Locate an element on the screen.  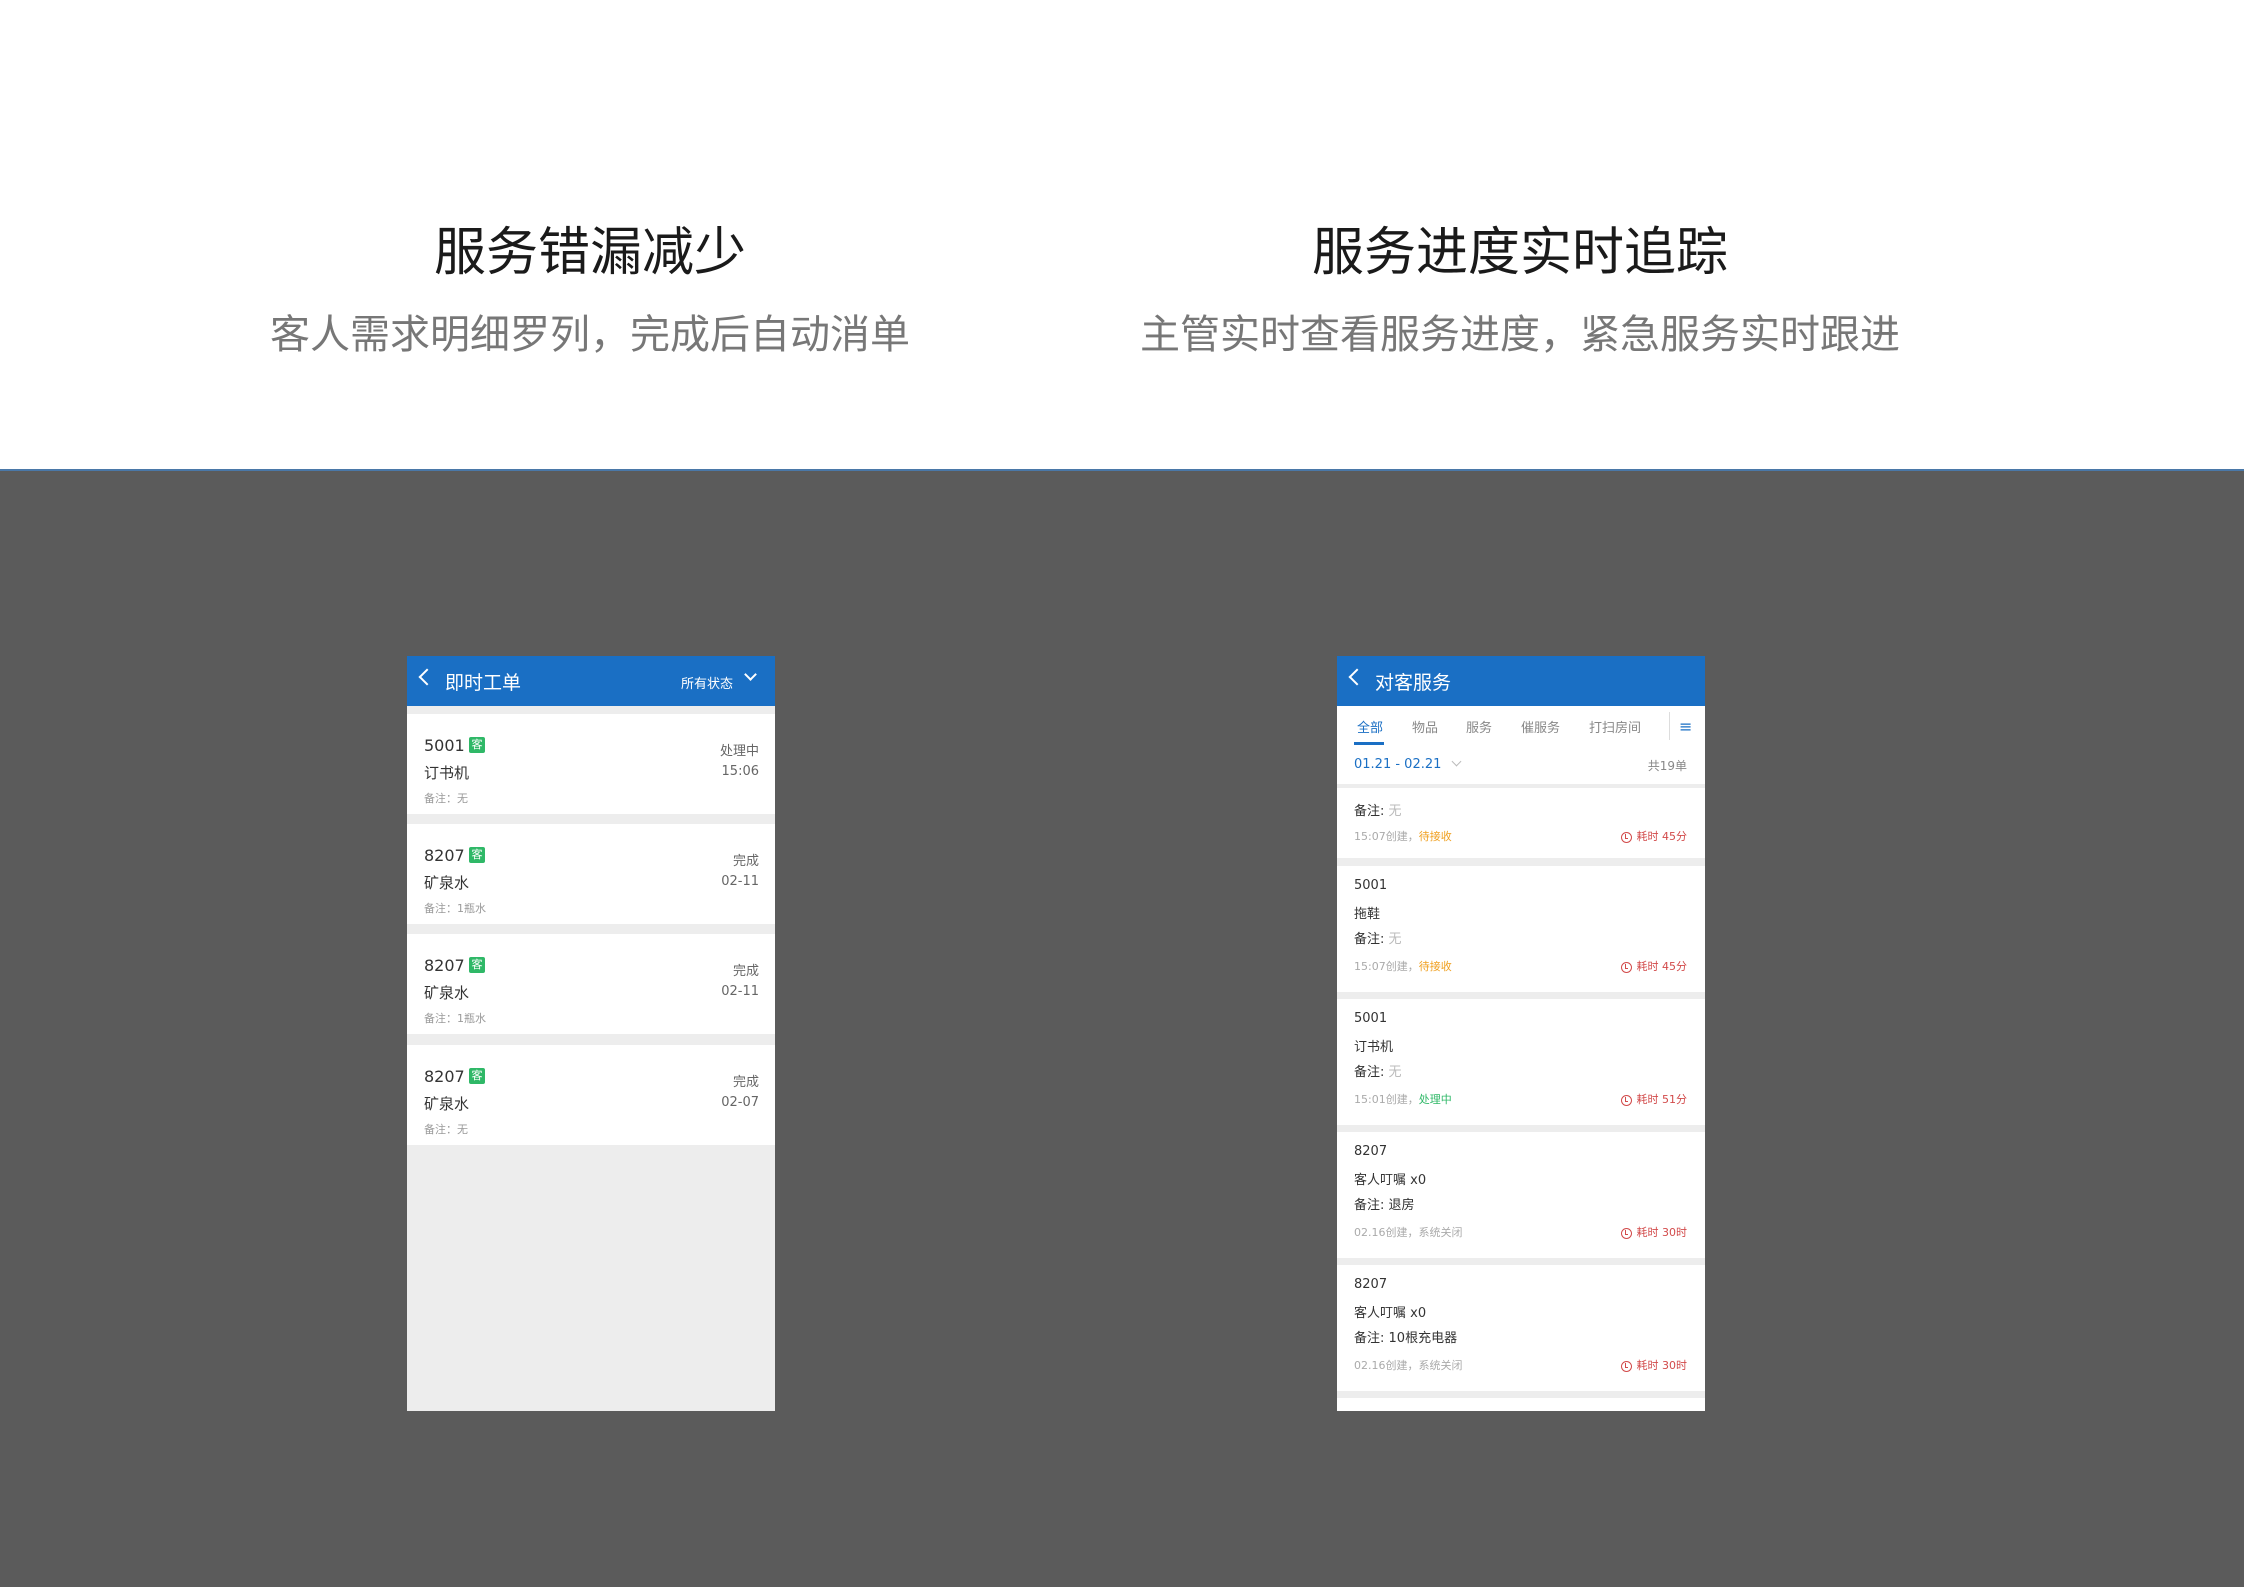
date-filter-row: 01.21 - 02.21 共19单 is located at coordinates (1521, 765).